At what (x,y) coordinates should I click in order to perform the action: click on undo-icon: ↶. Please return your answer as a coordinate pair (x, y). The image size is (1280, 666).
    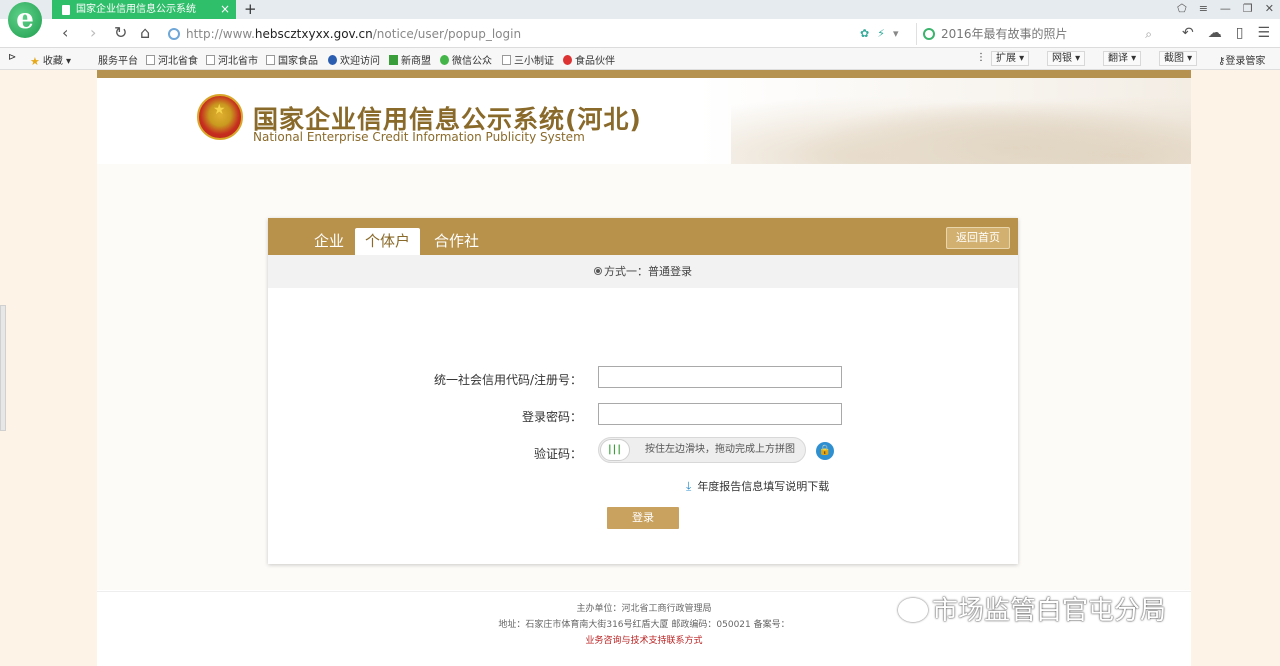
    Looking at the image, I should click on (1188, 33).